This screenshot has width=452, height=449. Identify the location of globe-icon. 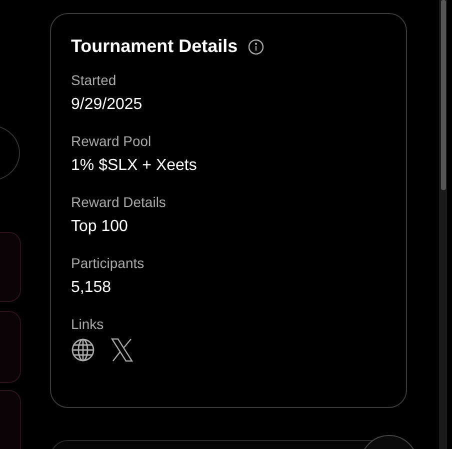
(83, 350).